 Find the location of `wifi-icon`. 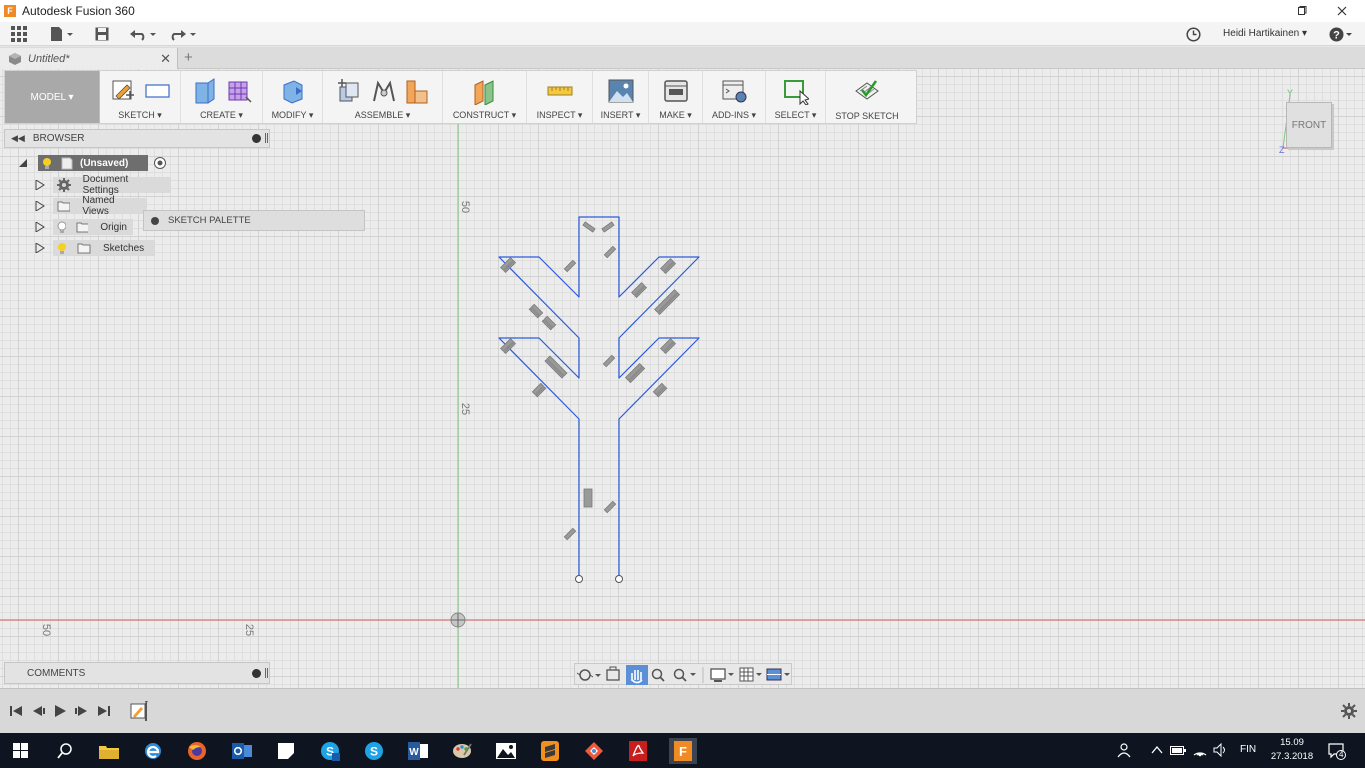

wifi-icon is located at coordinates (1200, 750).